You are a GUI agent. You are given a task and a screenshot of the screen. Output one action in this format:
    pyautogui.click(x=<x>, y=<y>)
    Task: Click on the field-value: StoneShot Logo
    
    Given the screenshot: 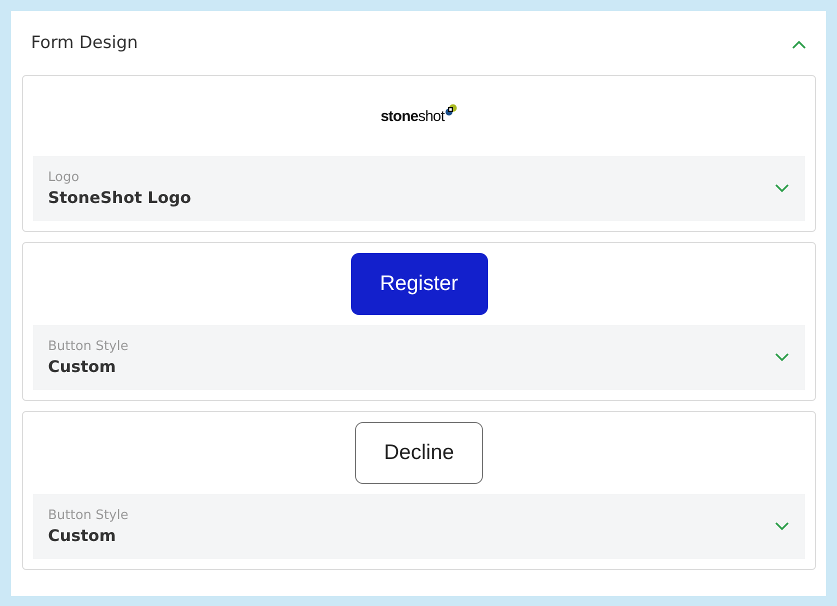 What is the action you would take?
    pyautogui.click(x=120, y=197)
    